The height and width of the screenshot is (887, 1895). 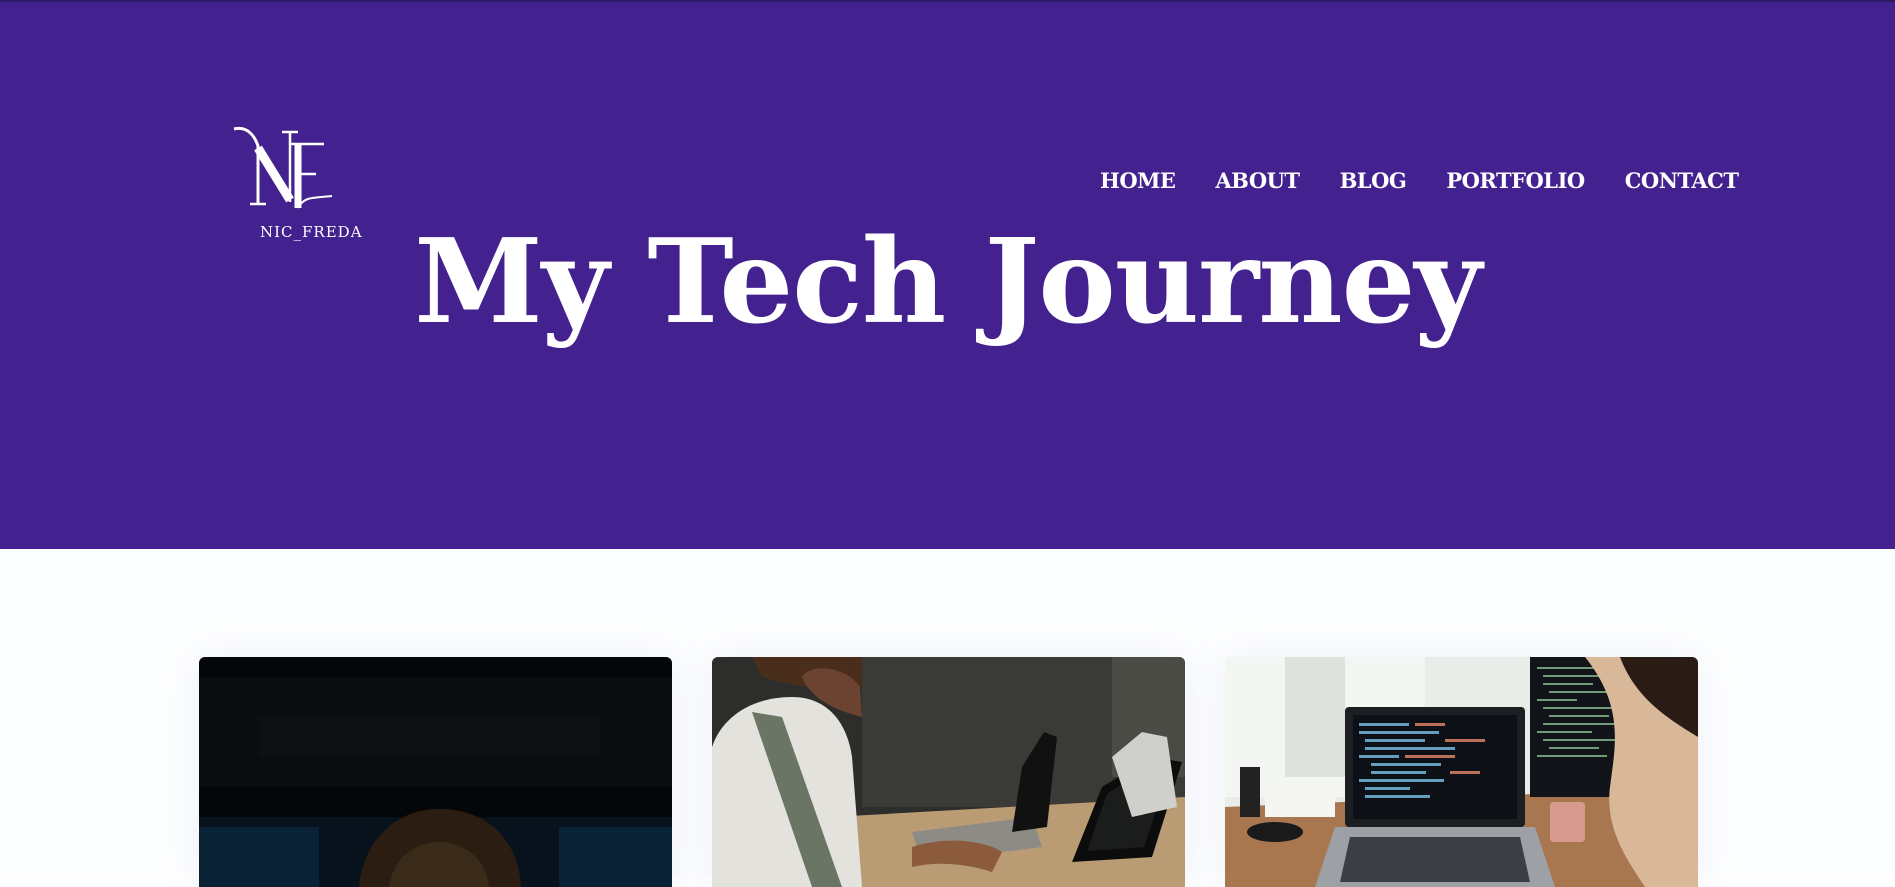 I want to click on dark-laptop-person-photo, so click(x=435, y=772).